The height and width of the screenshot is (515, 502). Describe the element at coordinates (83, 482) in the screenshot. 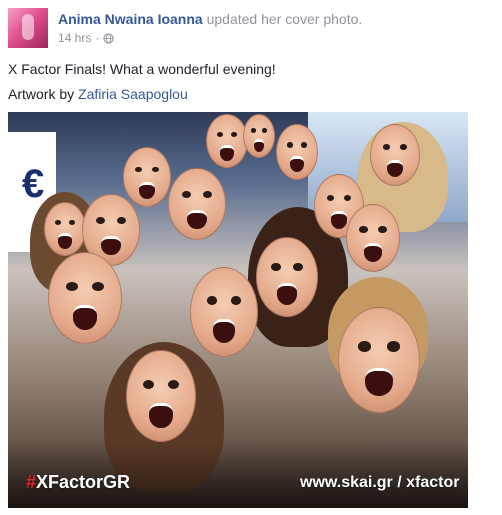

I see `hashtag-text: XFactorGR` at that location.